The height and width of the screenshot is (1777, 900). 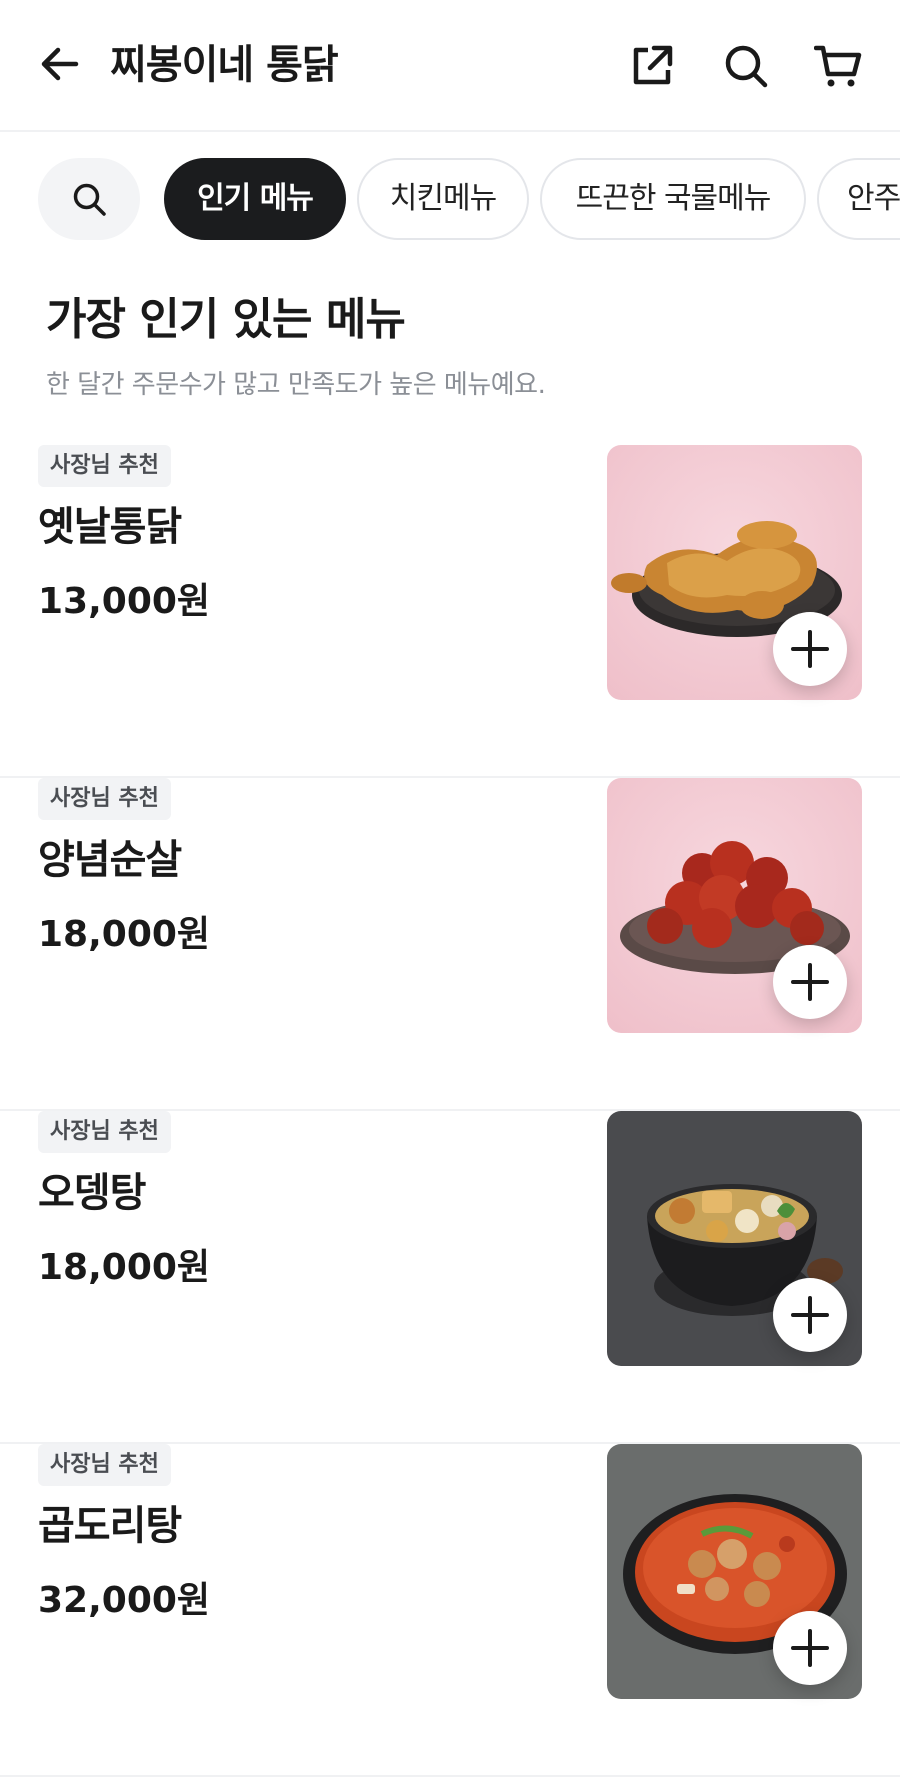 I want to click on share-button, so click(x=652, y=66).